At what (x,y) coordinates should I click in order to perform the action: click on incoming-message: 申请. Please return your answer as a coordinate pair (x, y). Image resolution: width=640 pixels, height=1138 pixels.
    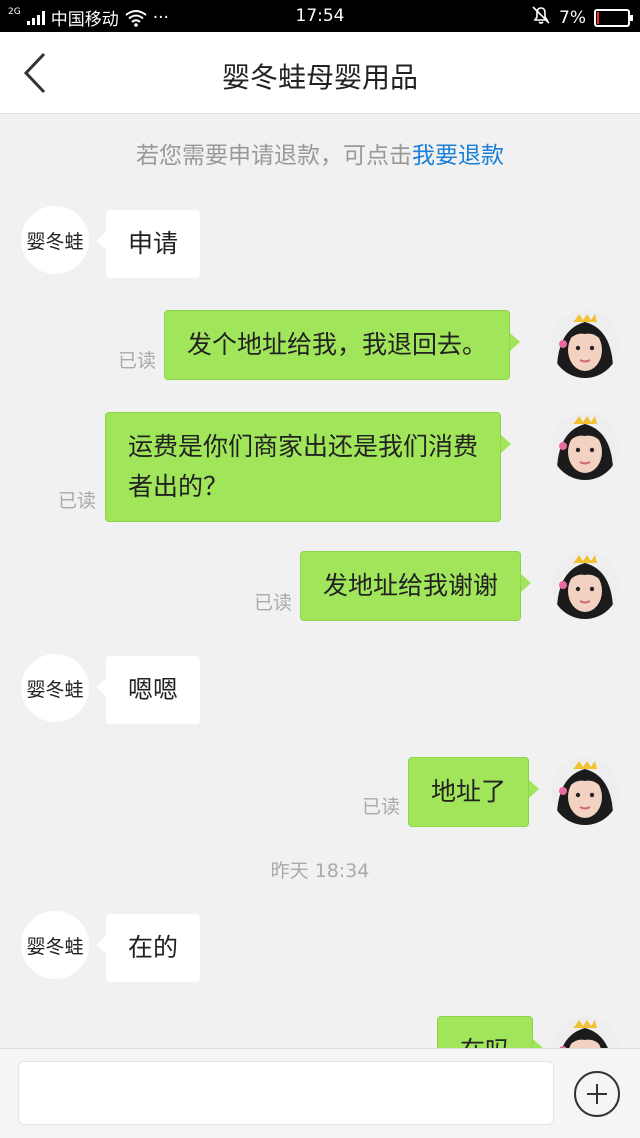
    Looking at the image, I should click on (148, 244).